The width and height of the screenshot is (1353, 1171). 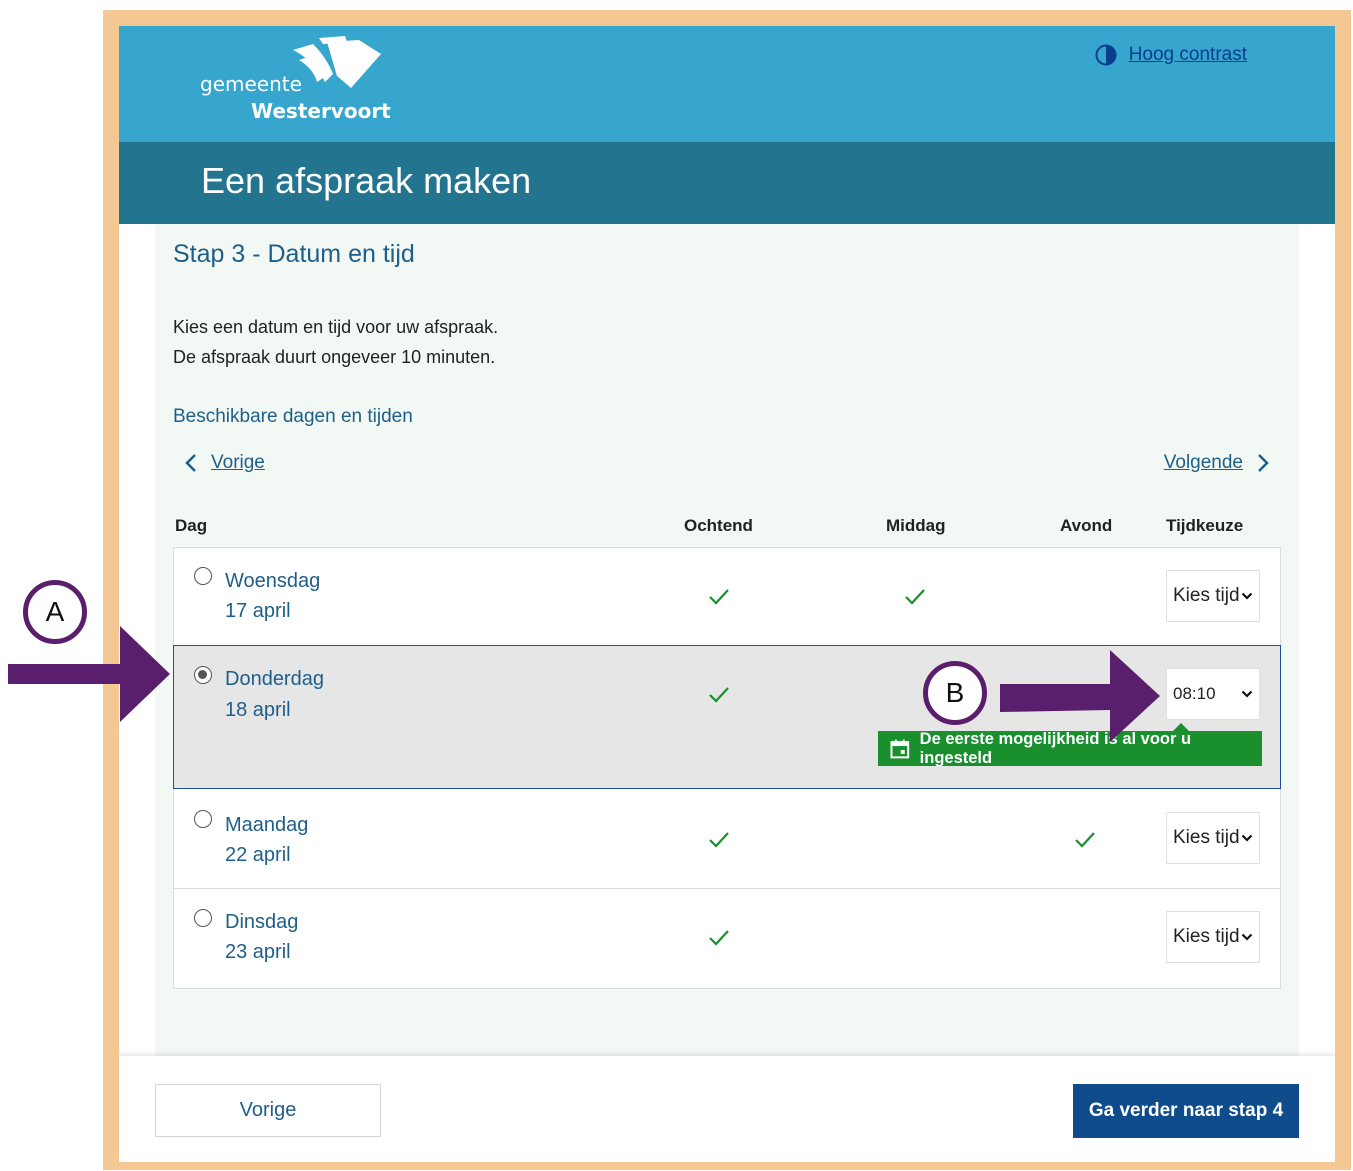 I want to click on column-header-time-choice: Tijdkeuze, so click(x=1205, y=525).